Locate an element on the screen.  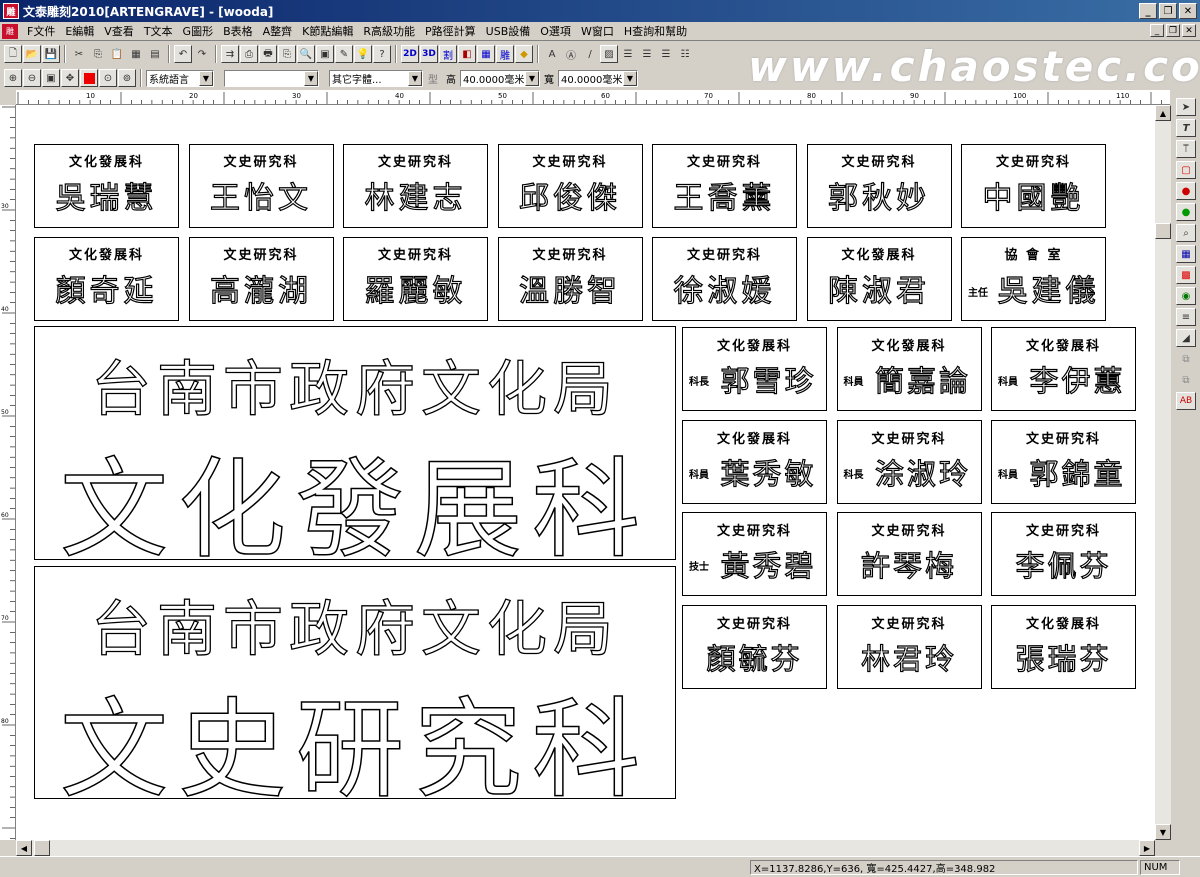
vertical-ruler: 30 40 50 60 70 80 is located at coordinates (8, 472).